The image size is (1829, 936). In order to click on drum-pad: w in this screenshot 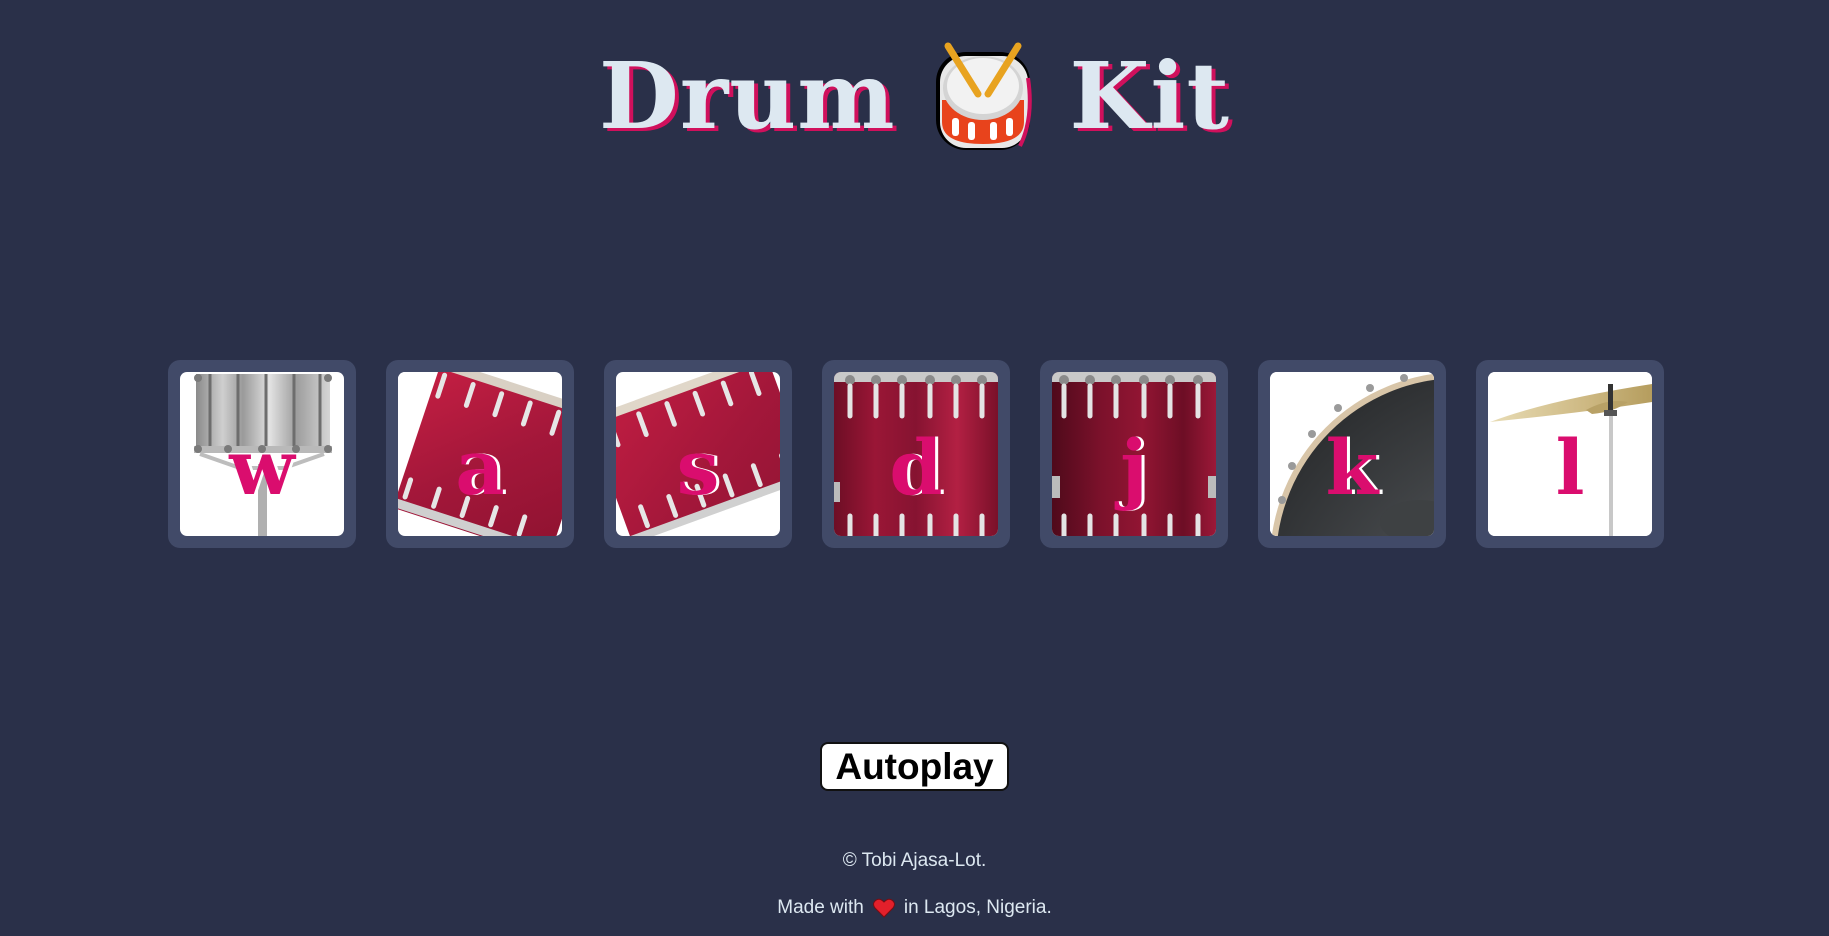, I will do `click(262, 454)`.